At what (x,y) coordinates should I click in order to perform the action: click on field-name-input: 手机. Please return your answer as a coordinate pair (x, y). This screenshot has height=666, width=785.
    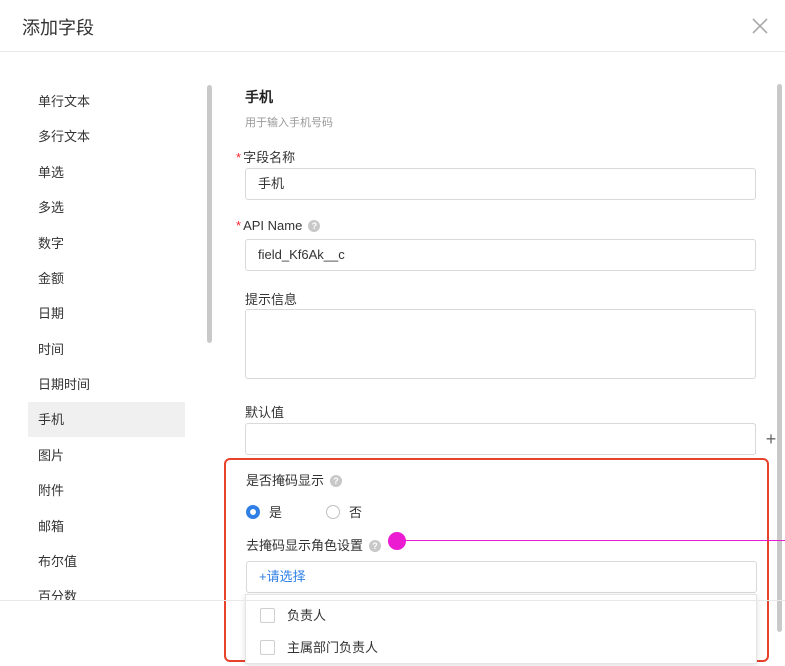
    Looking at the image, I should click on (500, 184).